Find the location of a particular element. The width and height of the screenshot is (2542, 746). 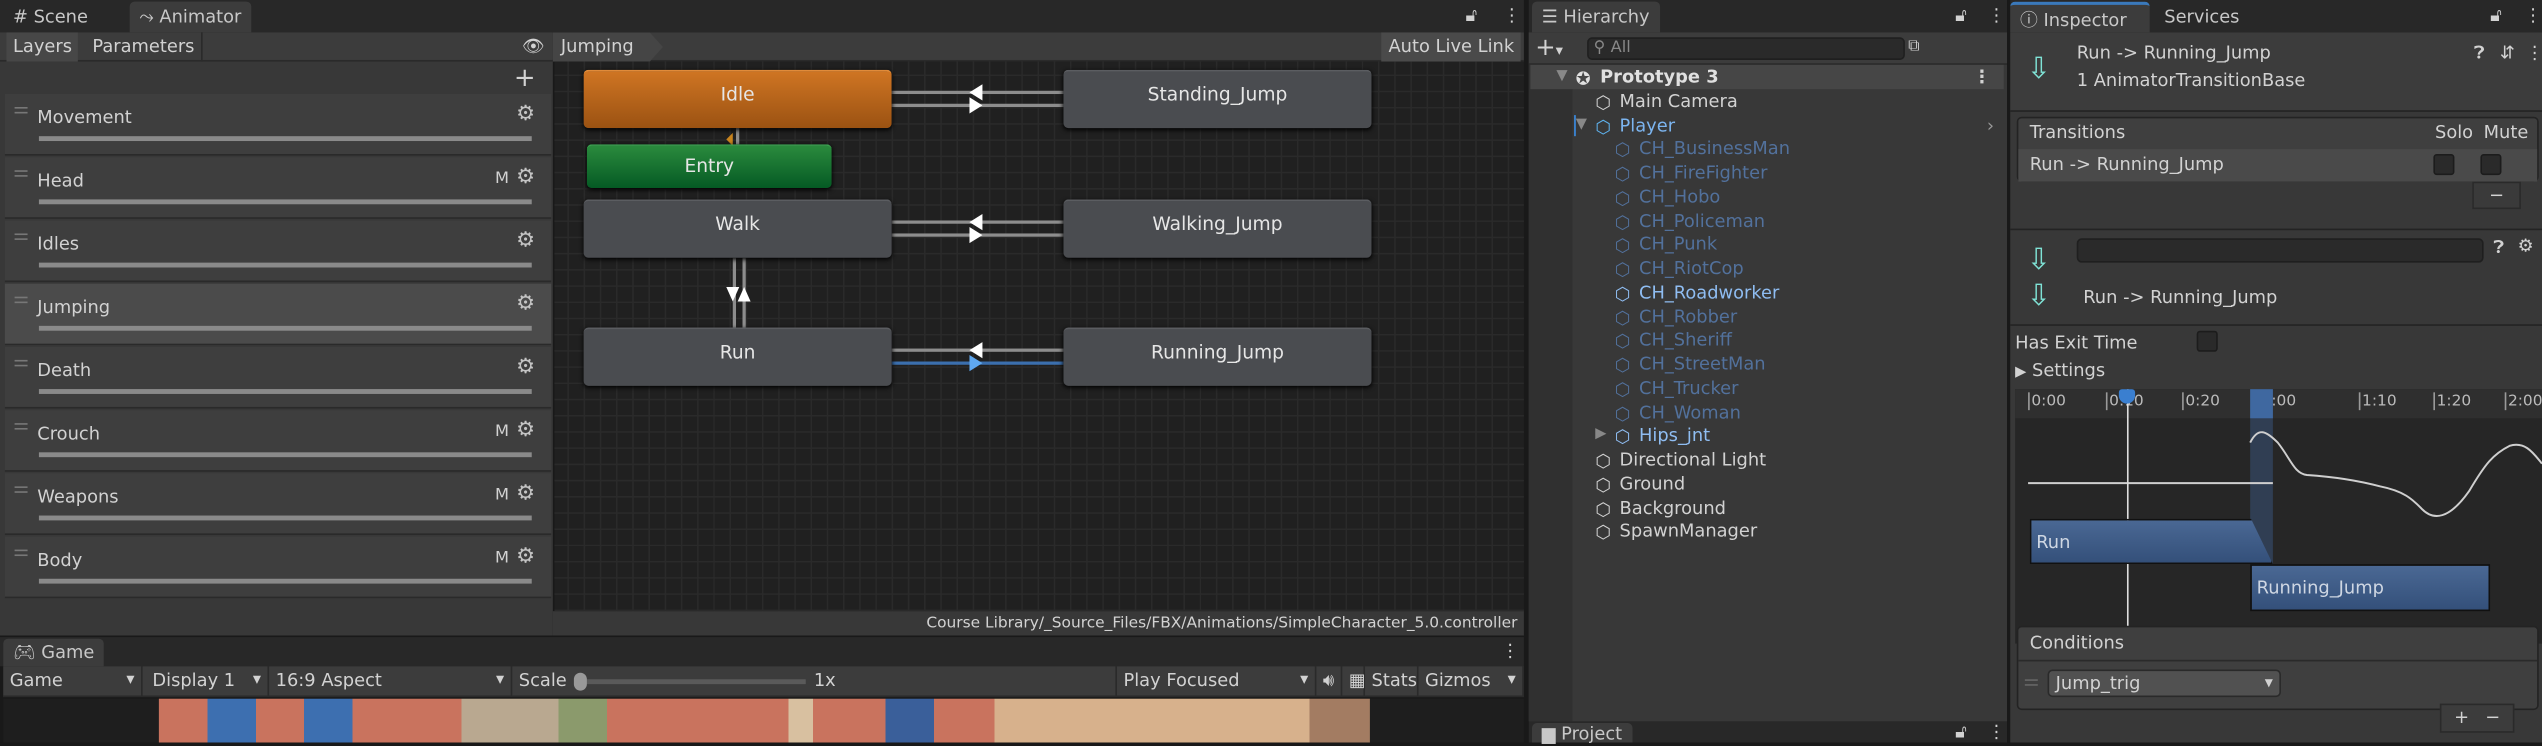

transition-name-field is located at coordinates (2280, 250).